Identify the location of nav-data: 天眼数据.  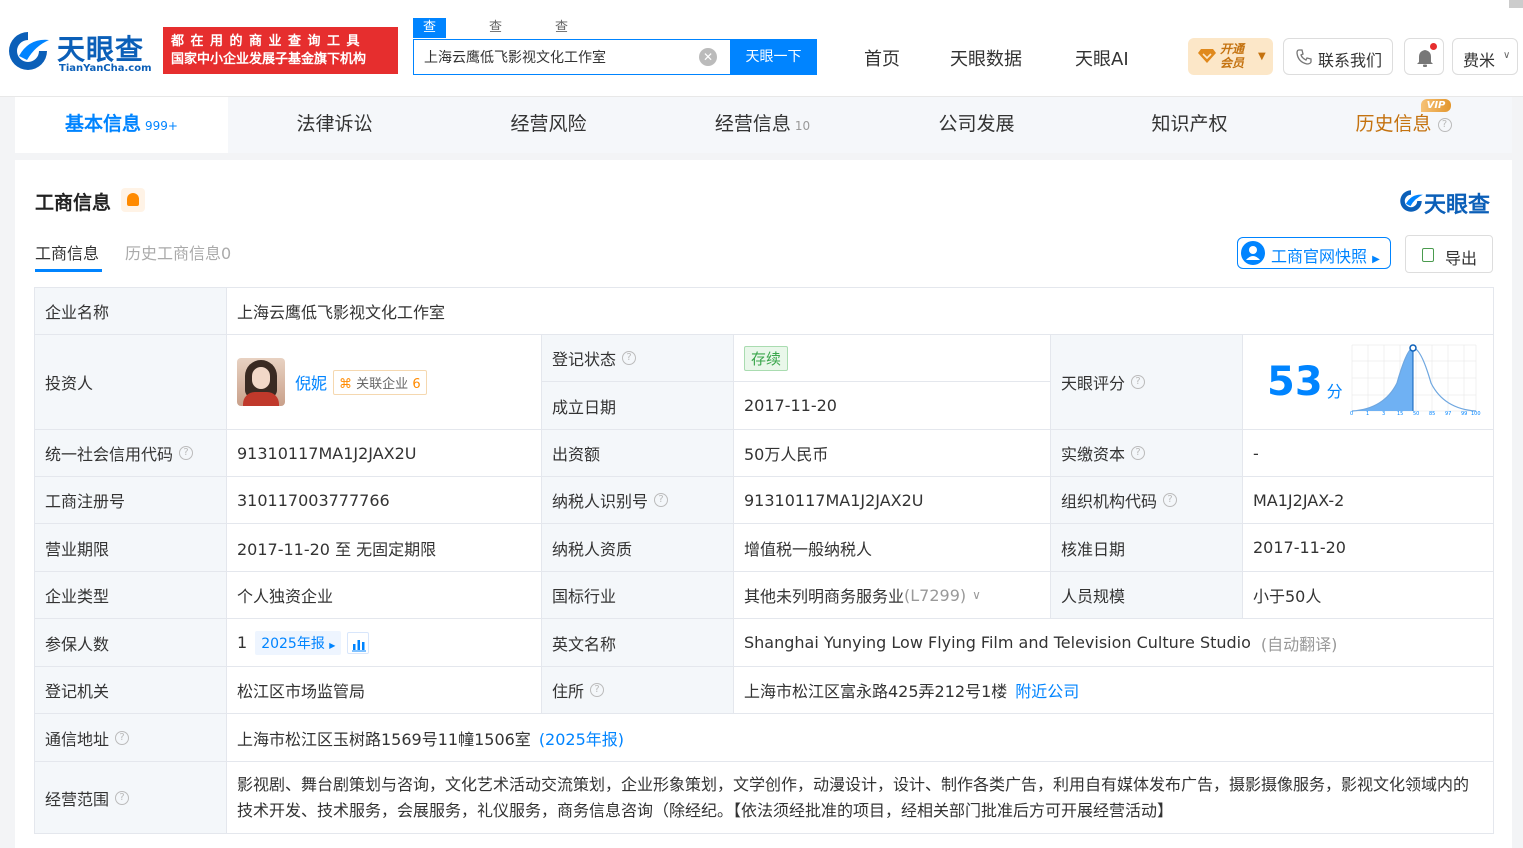
(986, 58).